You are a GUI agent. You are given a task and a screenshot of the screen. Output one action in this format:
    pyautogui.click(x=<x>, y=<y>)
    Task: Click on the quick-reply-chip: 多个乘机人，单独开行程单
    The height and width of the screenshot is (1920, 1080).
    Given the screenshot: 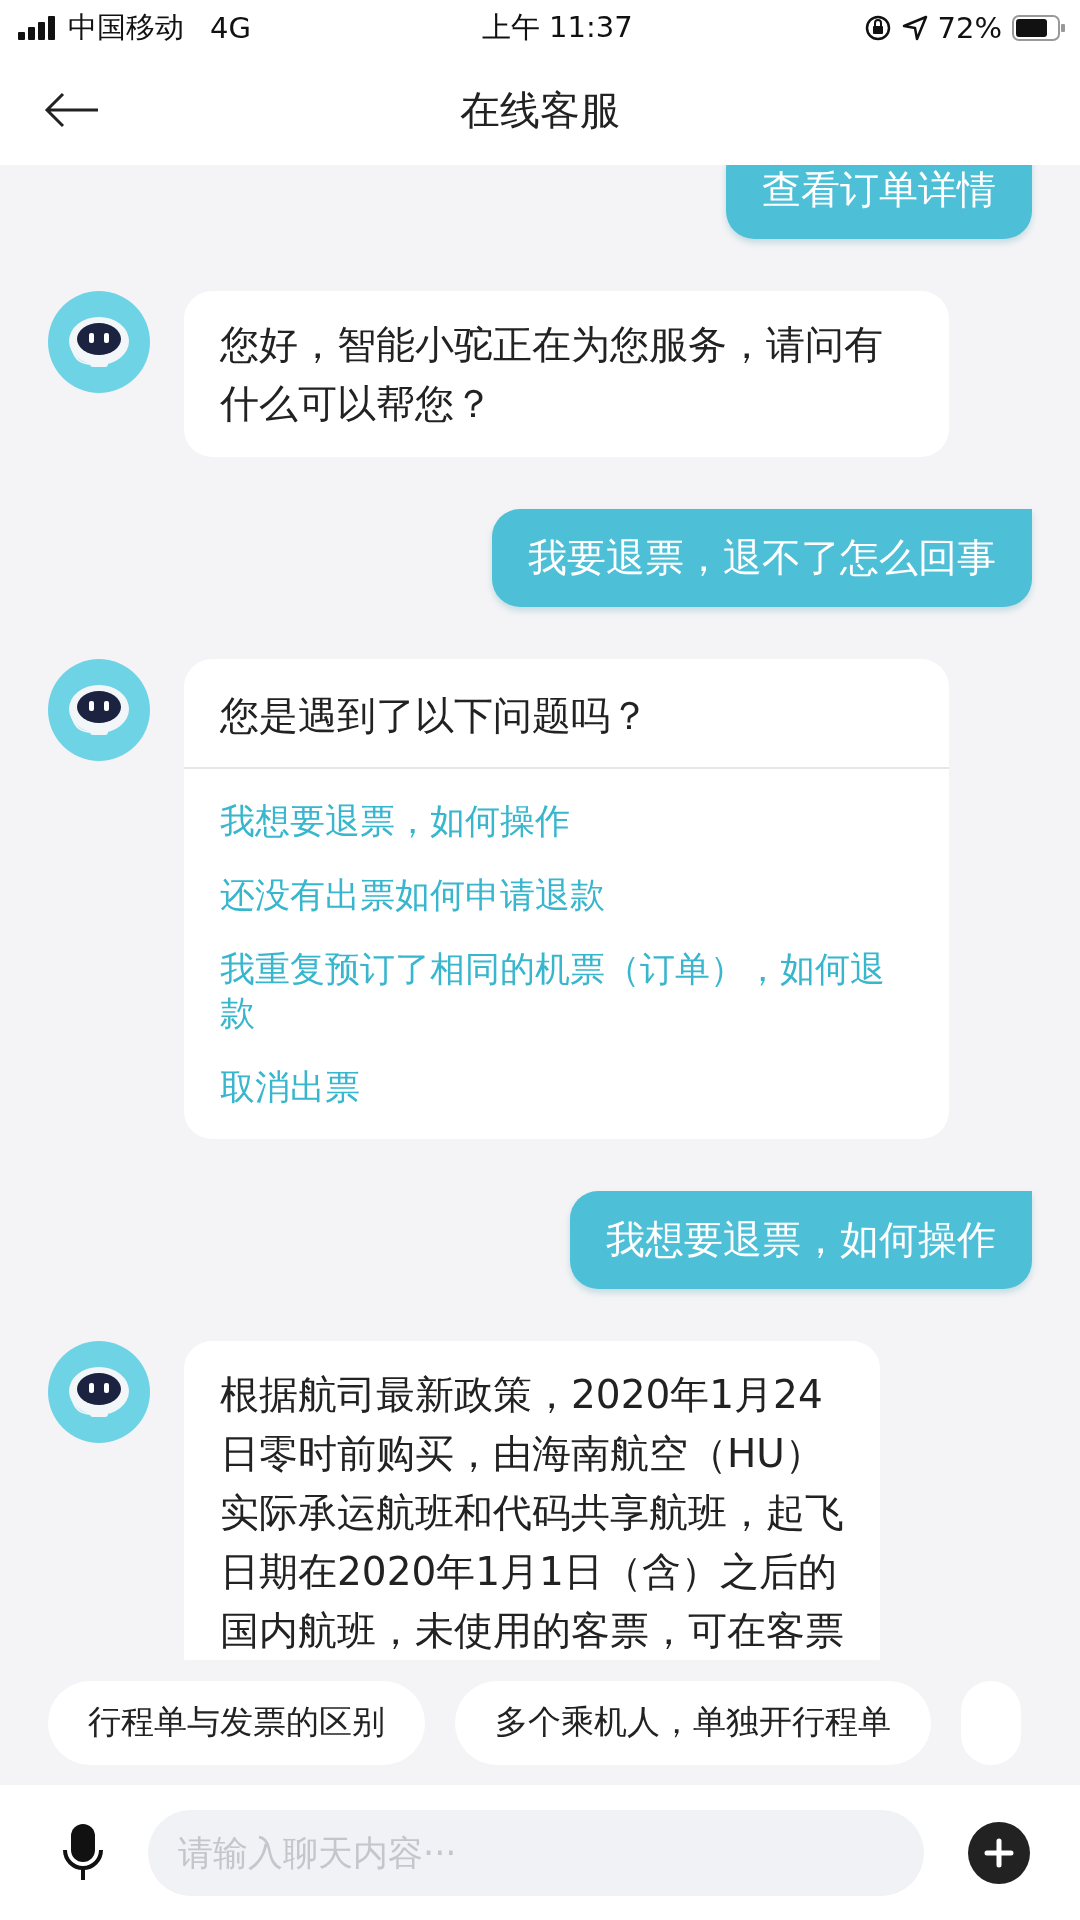 What is the action you would take?
    pyautogui.click(x=693, y=1722)
    